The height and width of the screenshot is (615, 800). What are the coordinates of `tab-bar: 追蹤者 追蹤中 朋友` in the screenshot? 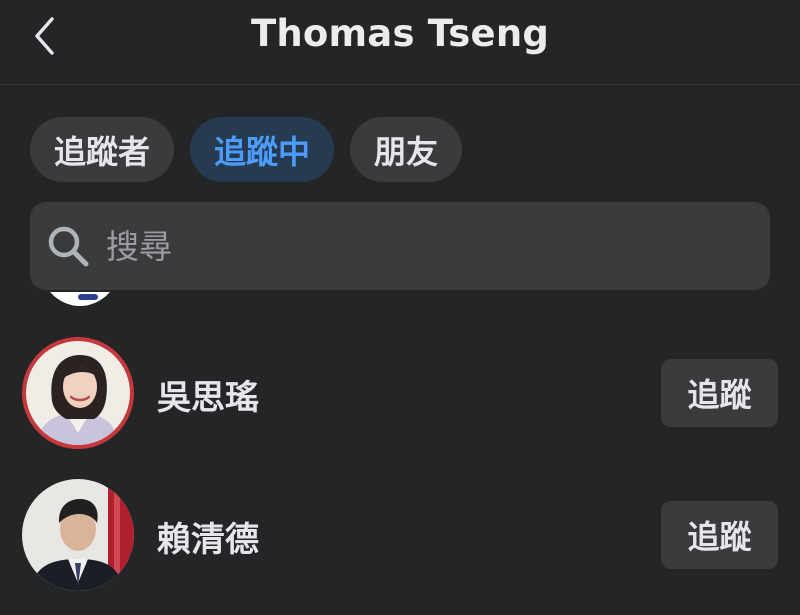 It's located at (246, 149).